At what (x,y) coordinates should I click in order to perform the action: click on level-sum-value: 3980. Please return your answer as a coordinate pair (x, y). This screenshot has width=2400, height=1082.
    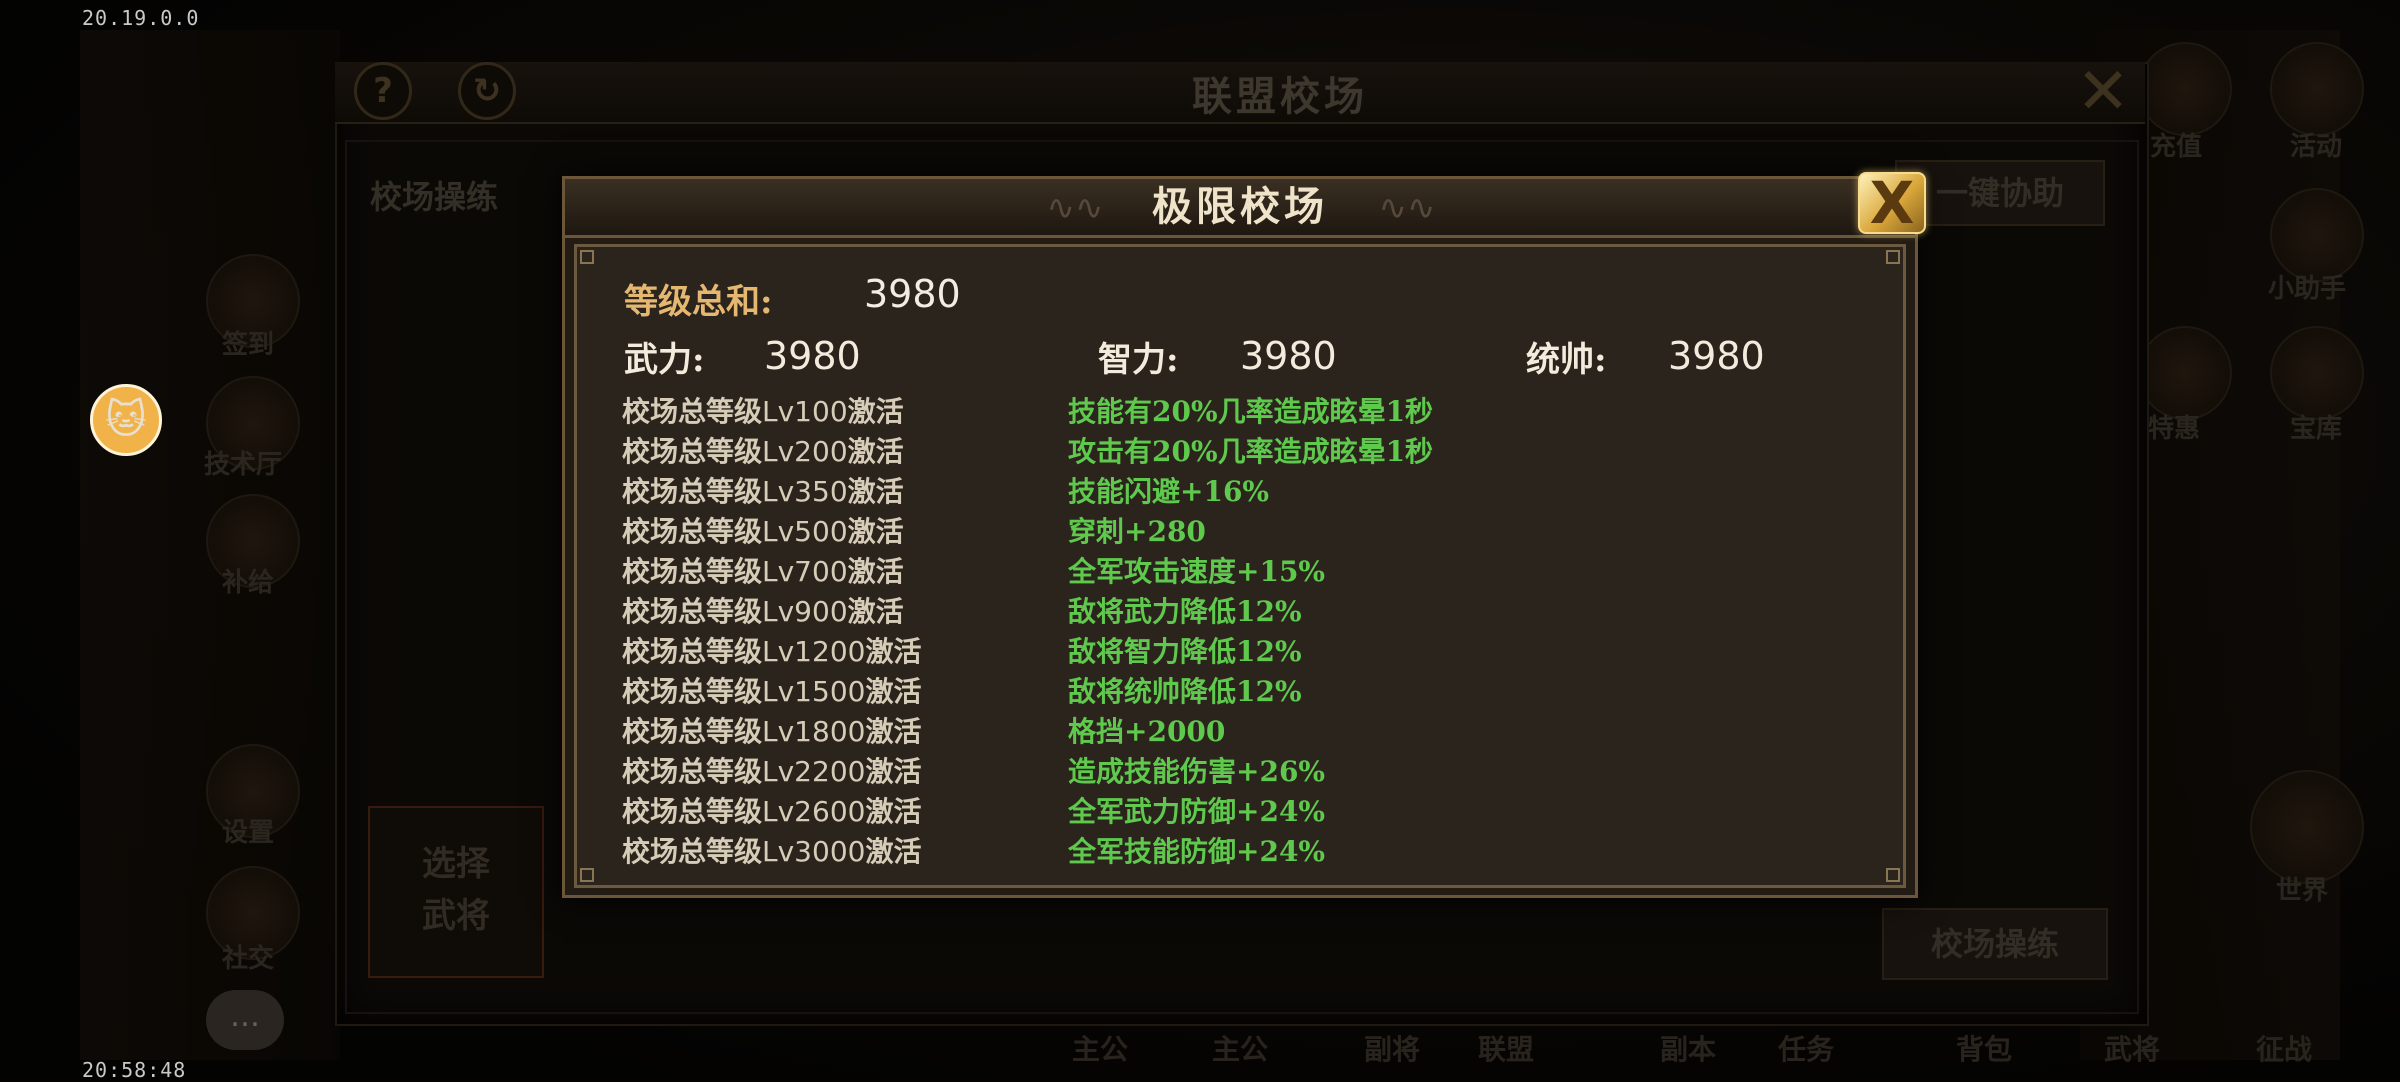
    Looking at the image, I should click on (912, 294).